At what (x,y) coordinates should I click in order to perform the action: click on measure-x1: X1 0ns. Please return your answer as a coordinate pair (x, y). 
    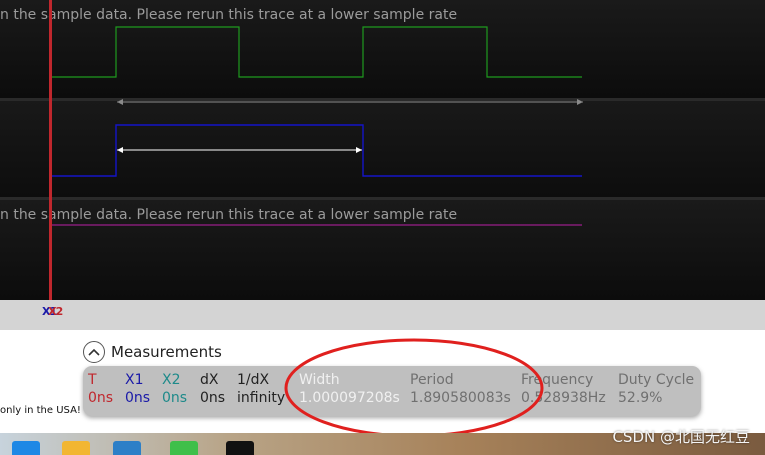
    Looking at the image, I should click on (137, 389).